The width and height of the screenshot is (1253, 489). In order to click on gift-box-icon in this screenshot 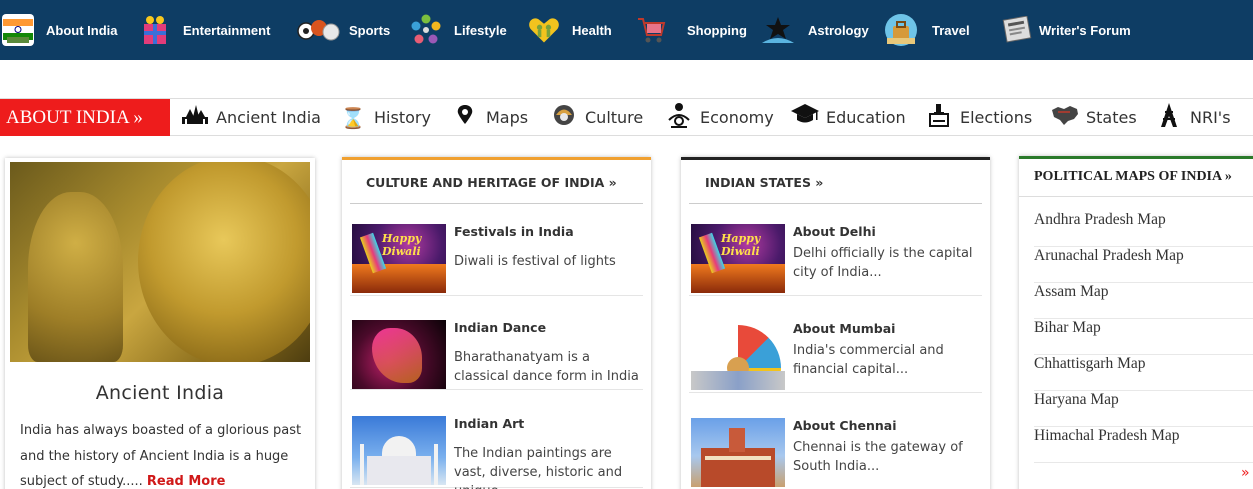, I will do `click(155, 30)`.